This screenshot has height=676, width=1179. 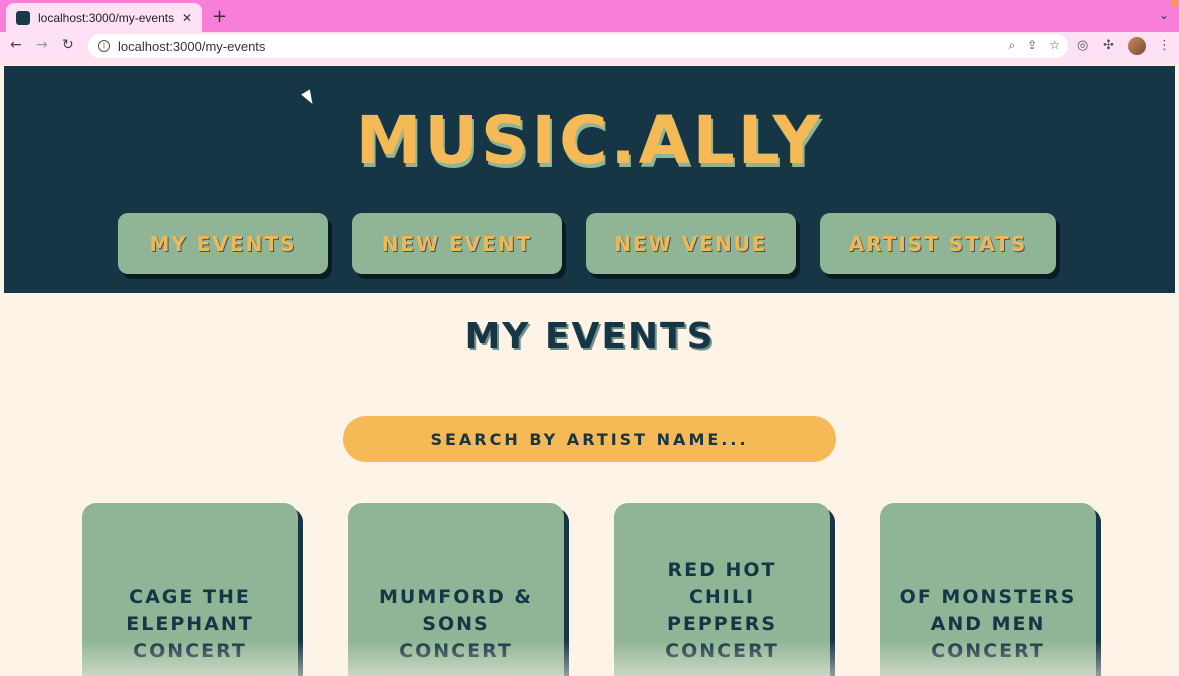 I want to click on extension-icon: ◎, so click(x=1082, y=45).